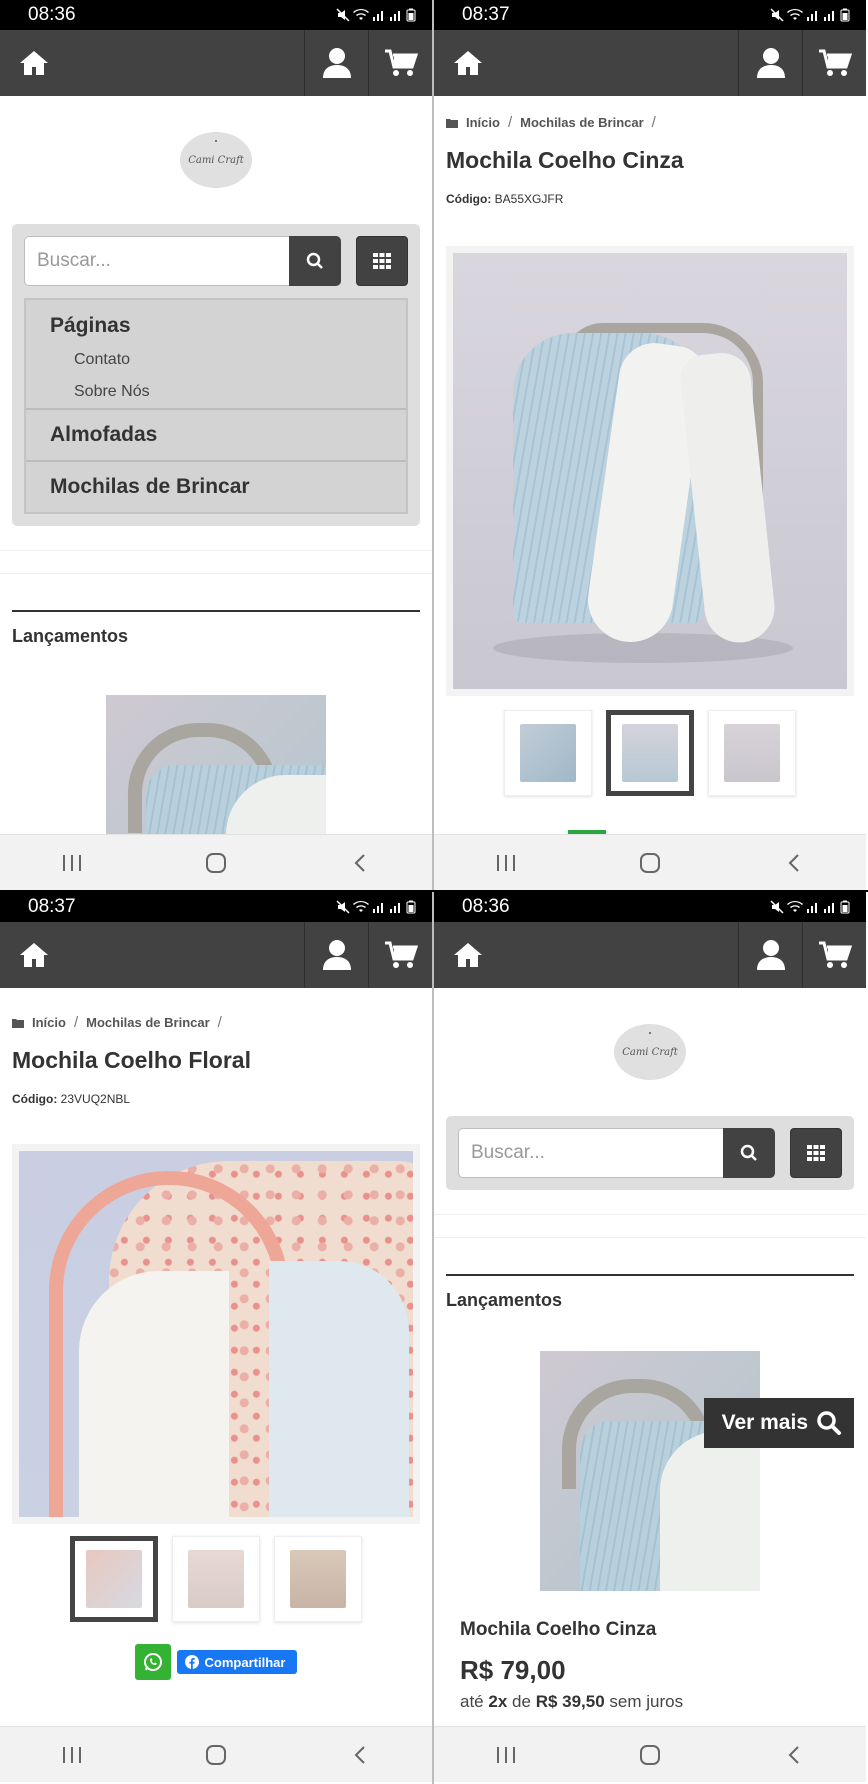  I want to click on section-title-lancamentos: Lançamentos, so click(504, 1300).